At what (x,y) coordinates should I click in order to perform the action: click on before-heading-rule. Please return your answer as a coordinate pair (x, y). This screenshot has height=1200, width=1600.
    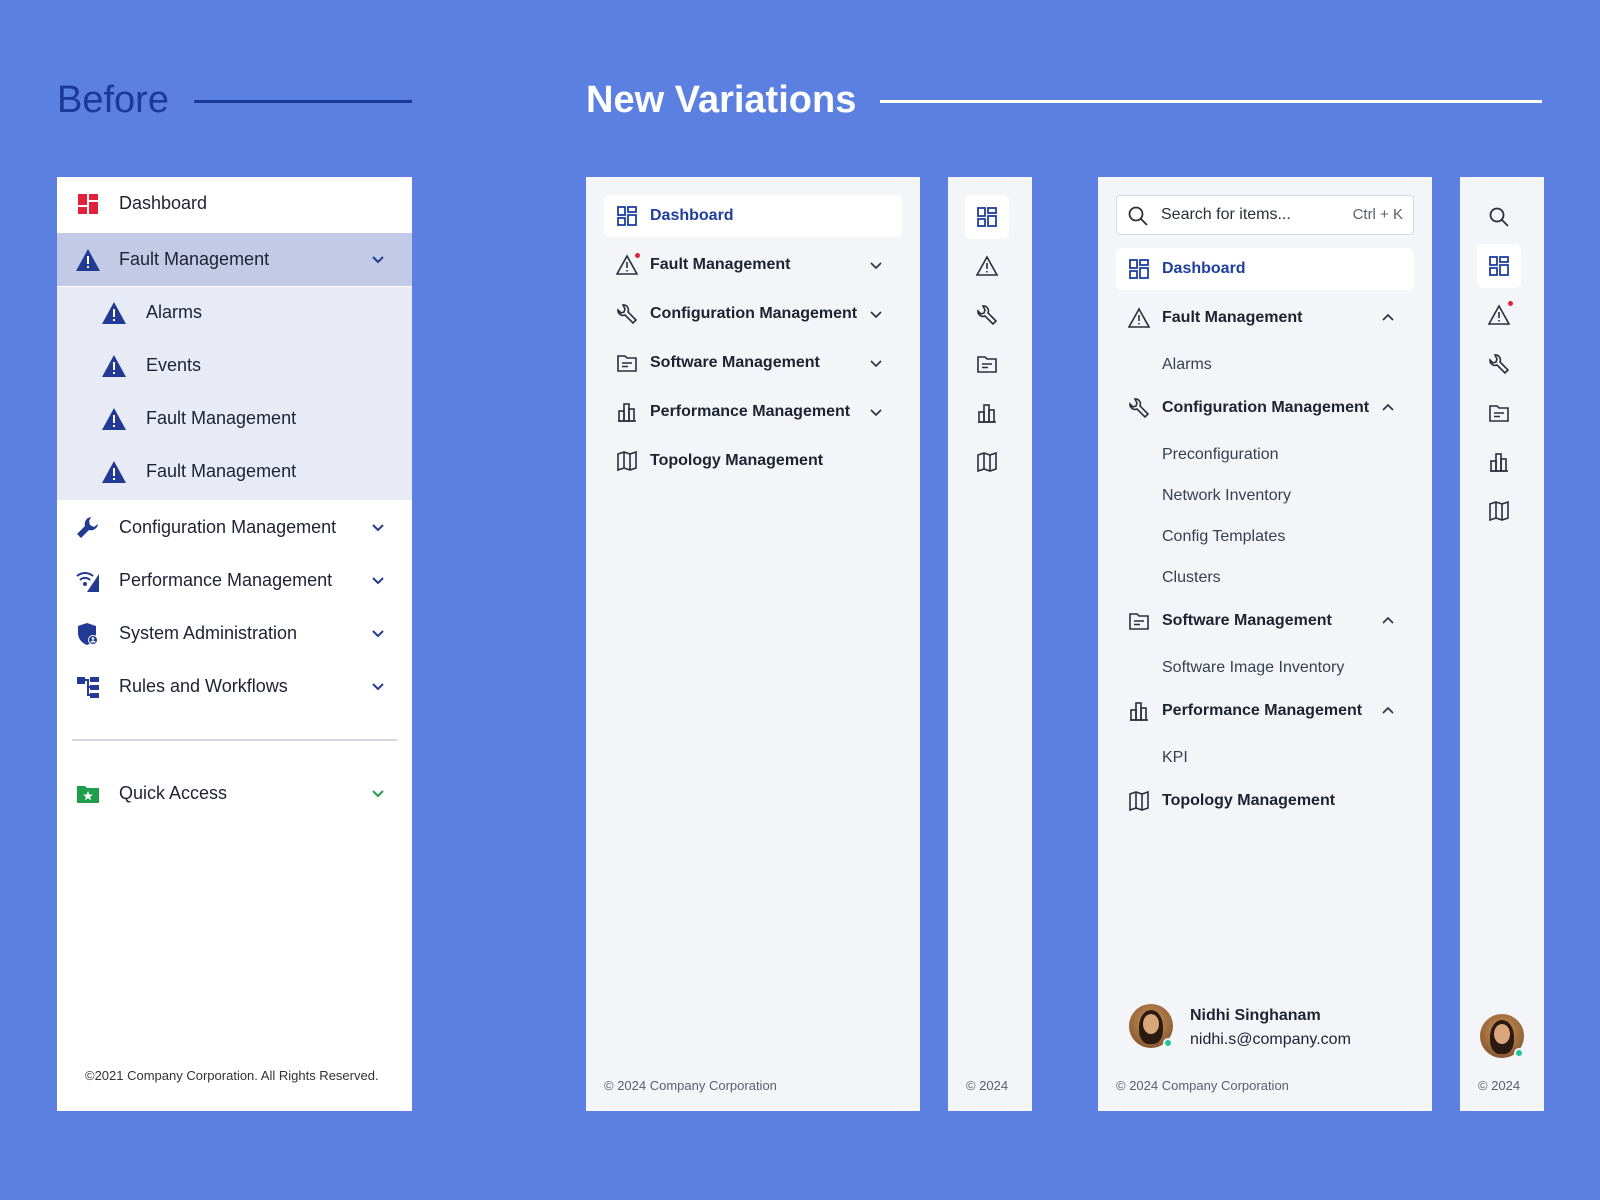
    Looking at the image, I should click on (303, 101).